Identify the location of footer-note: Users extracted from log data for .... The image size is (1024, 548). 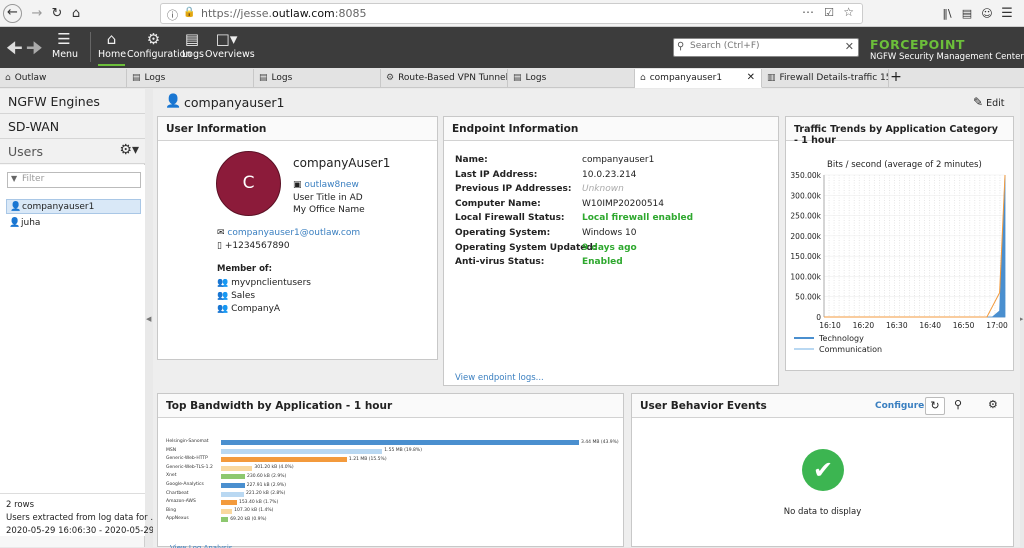
(82, 518).